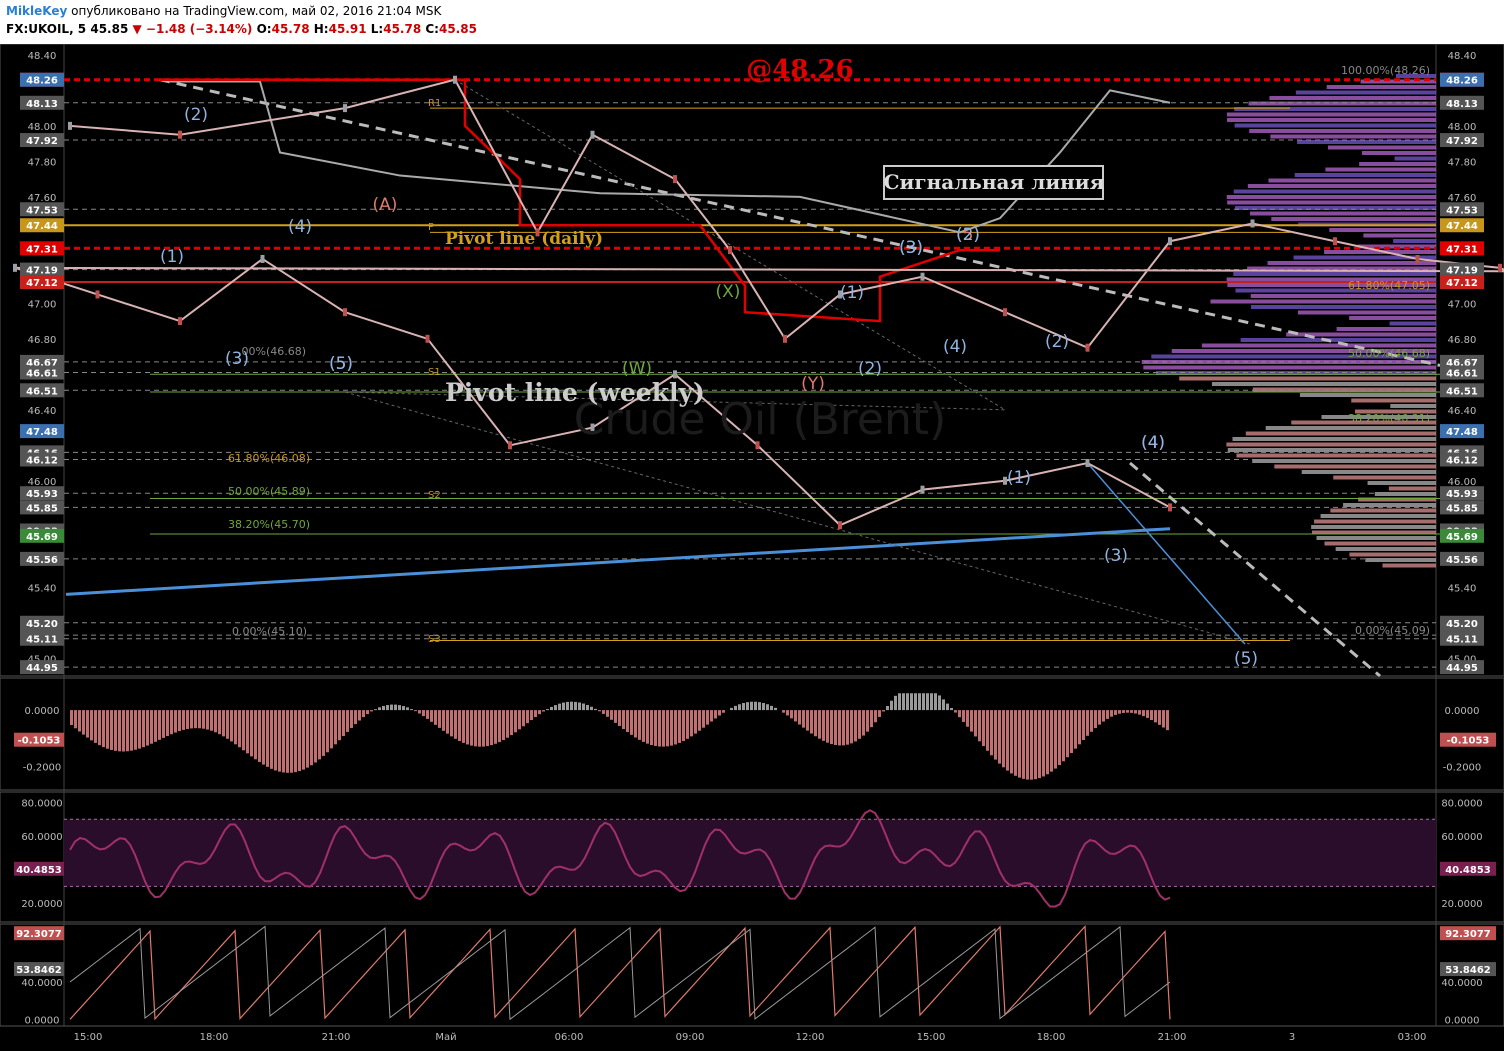 The width and height of the screenshot is (1504, 1051). Describe the element at coordinates (42, 210) in the screenshot. I see `price-tag-left-text: 47.53` at that location.